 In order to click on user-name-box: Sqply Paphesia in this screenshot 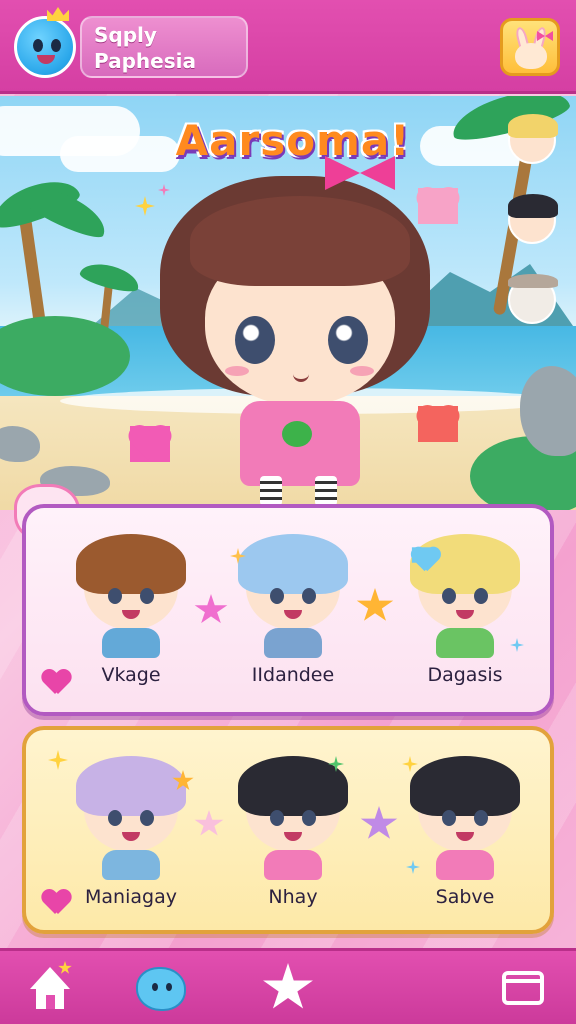, I will do `click(164, 47)`.